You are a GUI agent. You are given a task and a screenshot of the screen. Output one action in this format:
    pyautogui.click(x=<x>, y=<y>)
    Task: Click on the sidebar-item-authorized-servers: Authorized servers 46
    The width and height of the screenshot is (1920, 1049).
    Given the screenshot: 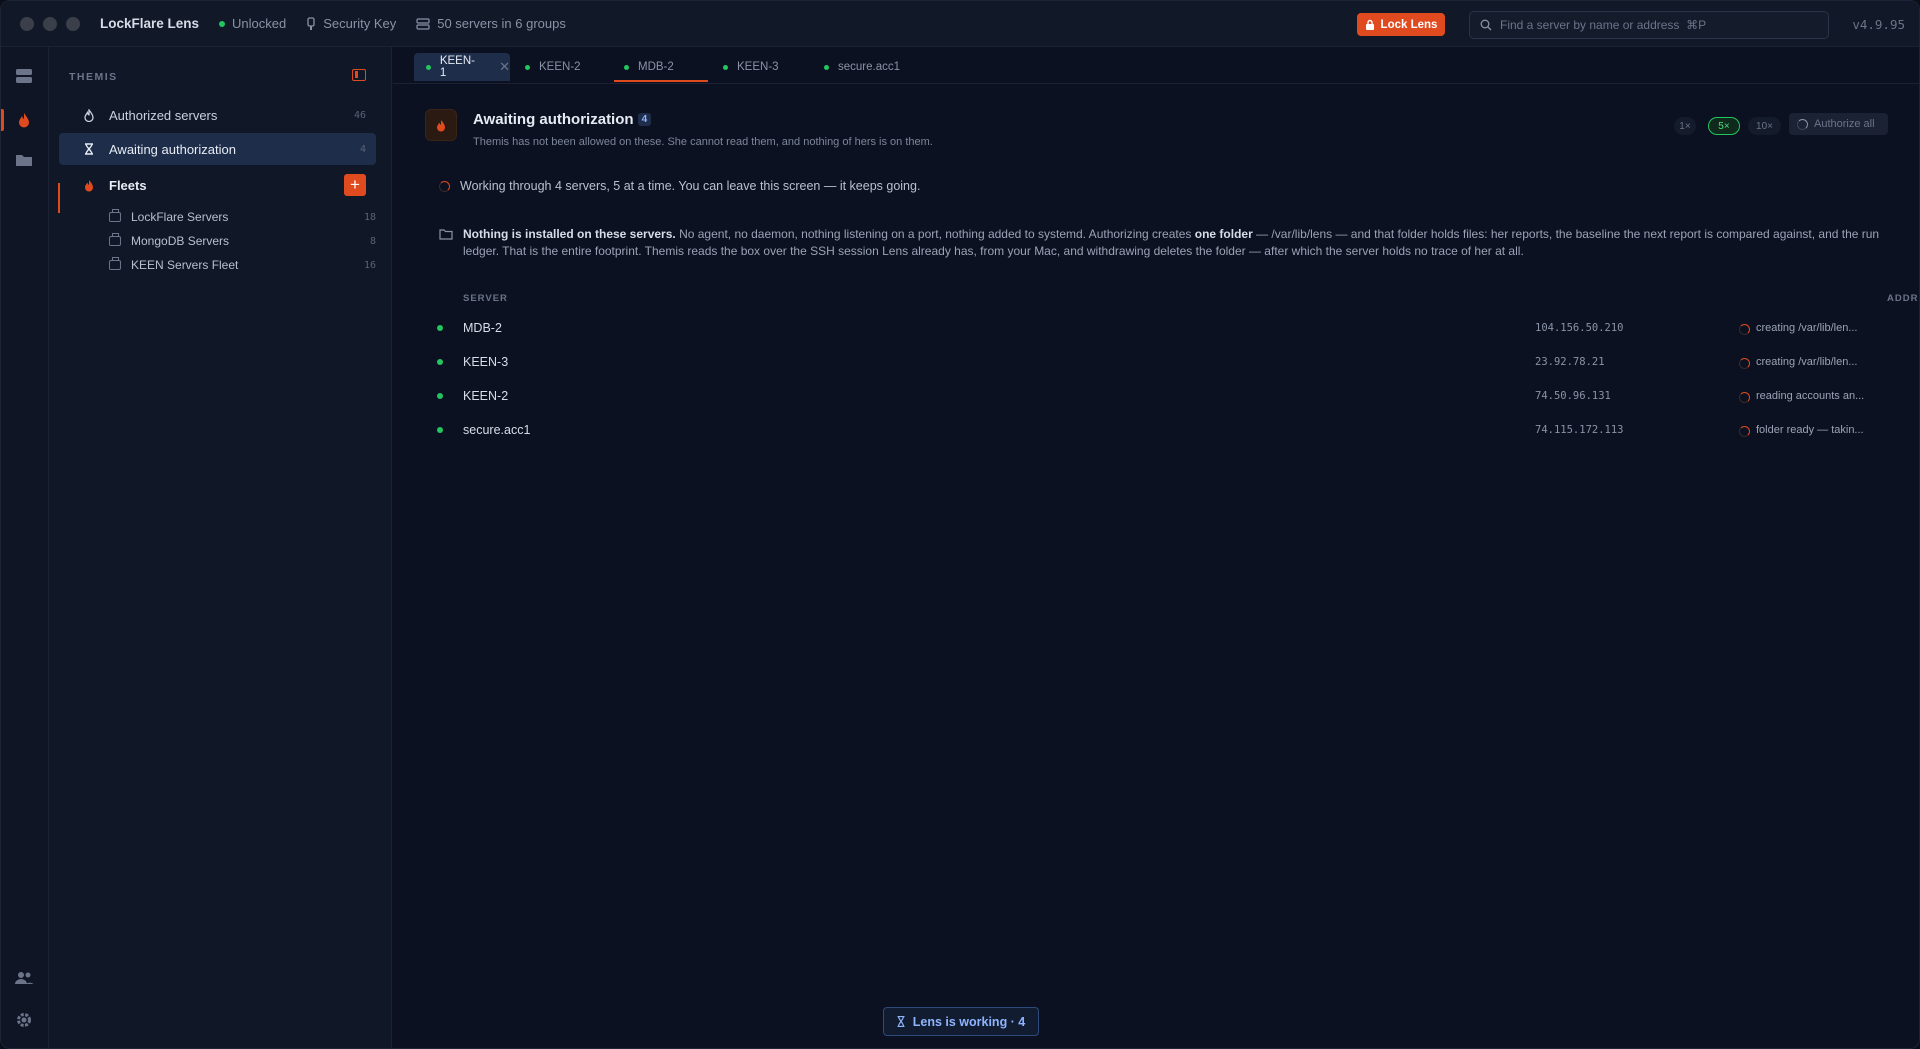 What is the action you would take?
    pyautogui.click(x=217, y=115)
    